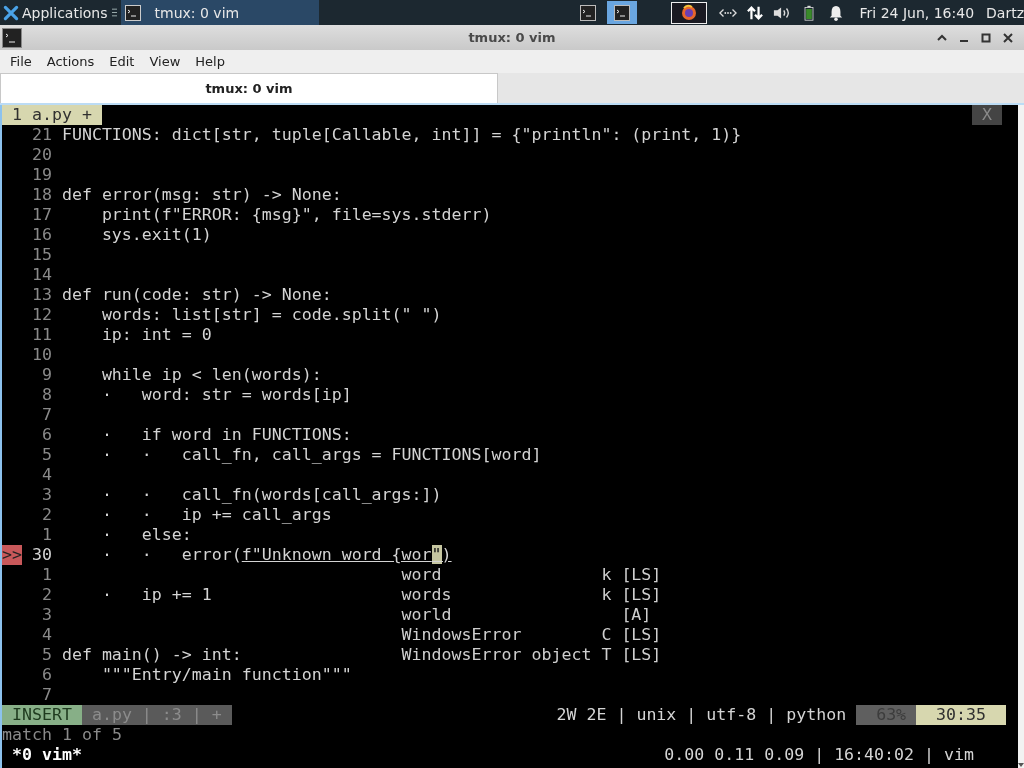 The width and height of the screenshot is (1024, 768). I want to click on line-number: 20, so click(41, 155).